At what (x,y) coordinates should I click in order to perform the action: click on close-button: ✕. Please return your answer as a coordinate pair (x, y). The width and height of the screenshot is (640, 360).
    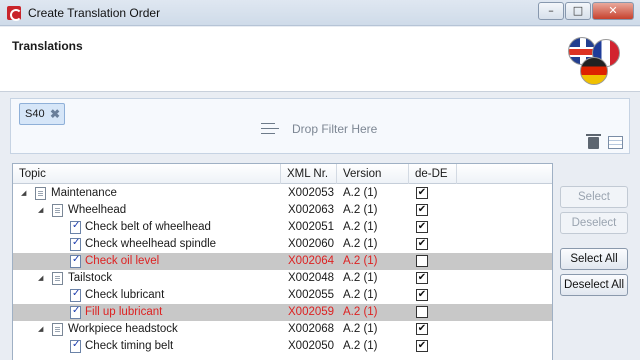
    Looking at the image, I should click on (613, 11).